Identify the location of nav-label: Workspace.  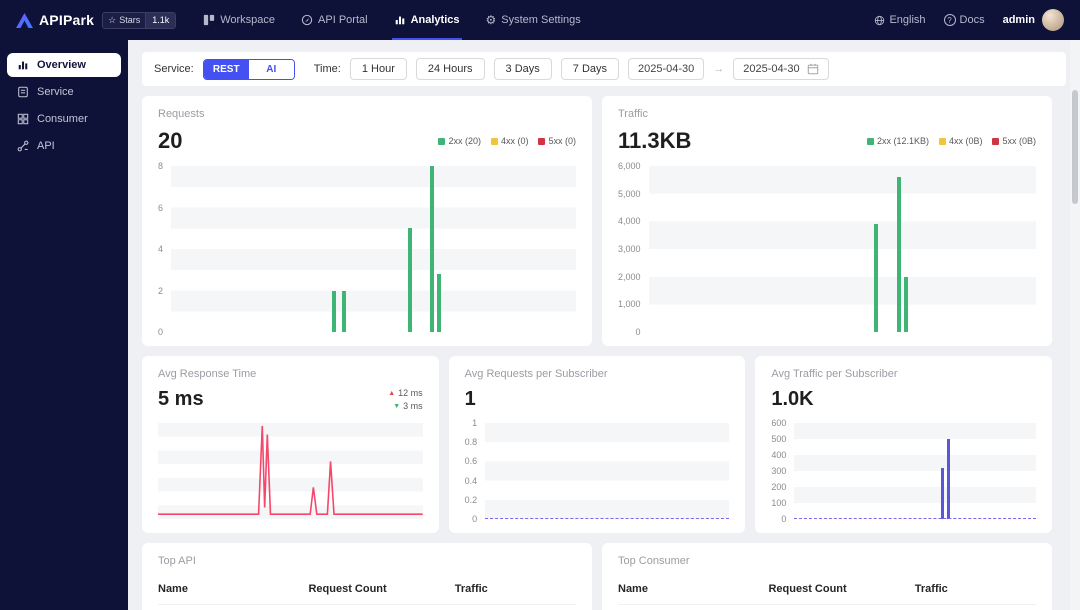
(248, 20).